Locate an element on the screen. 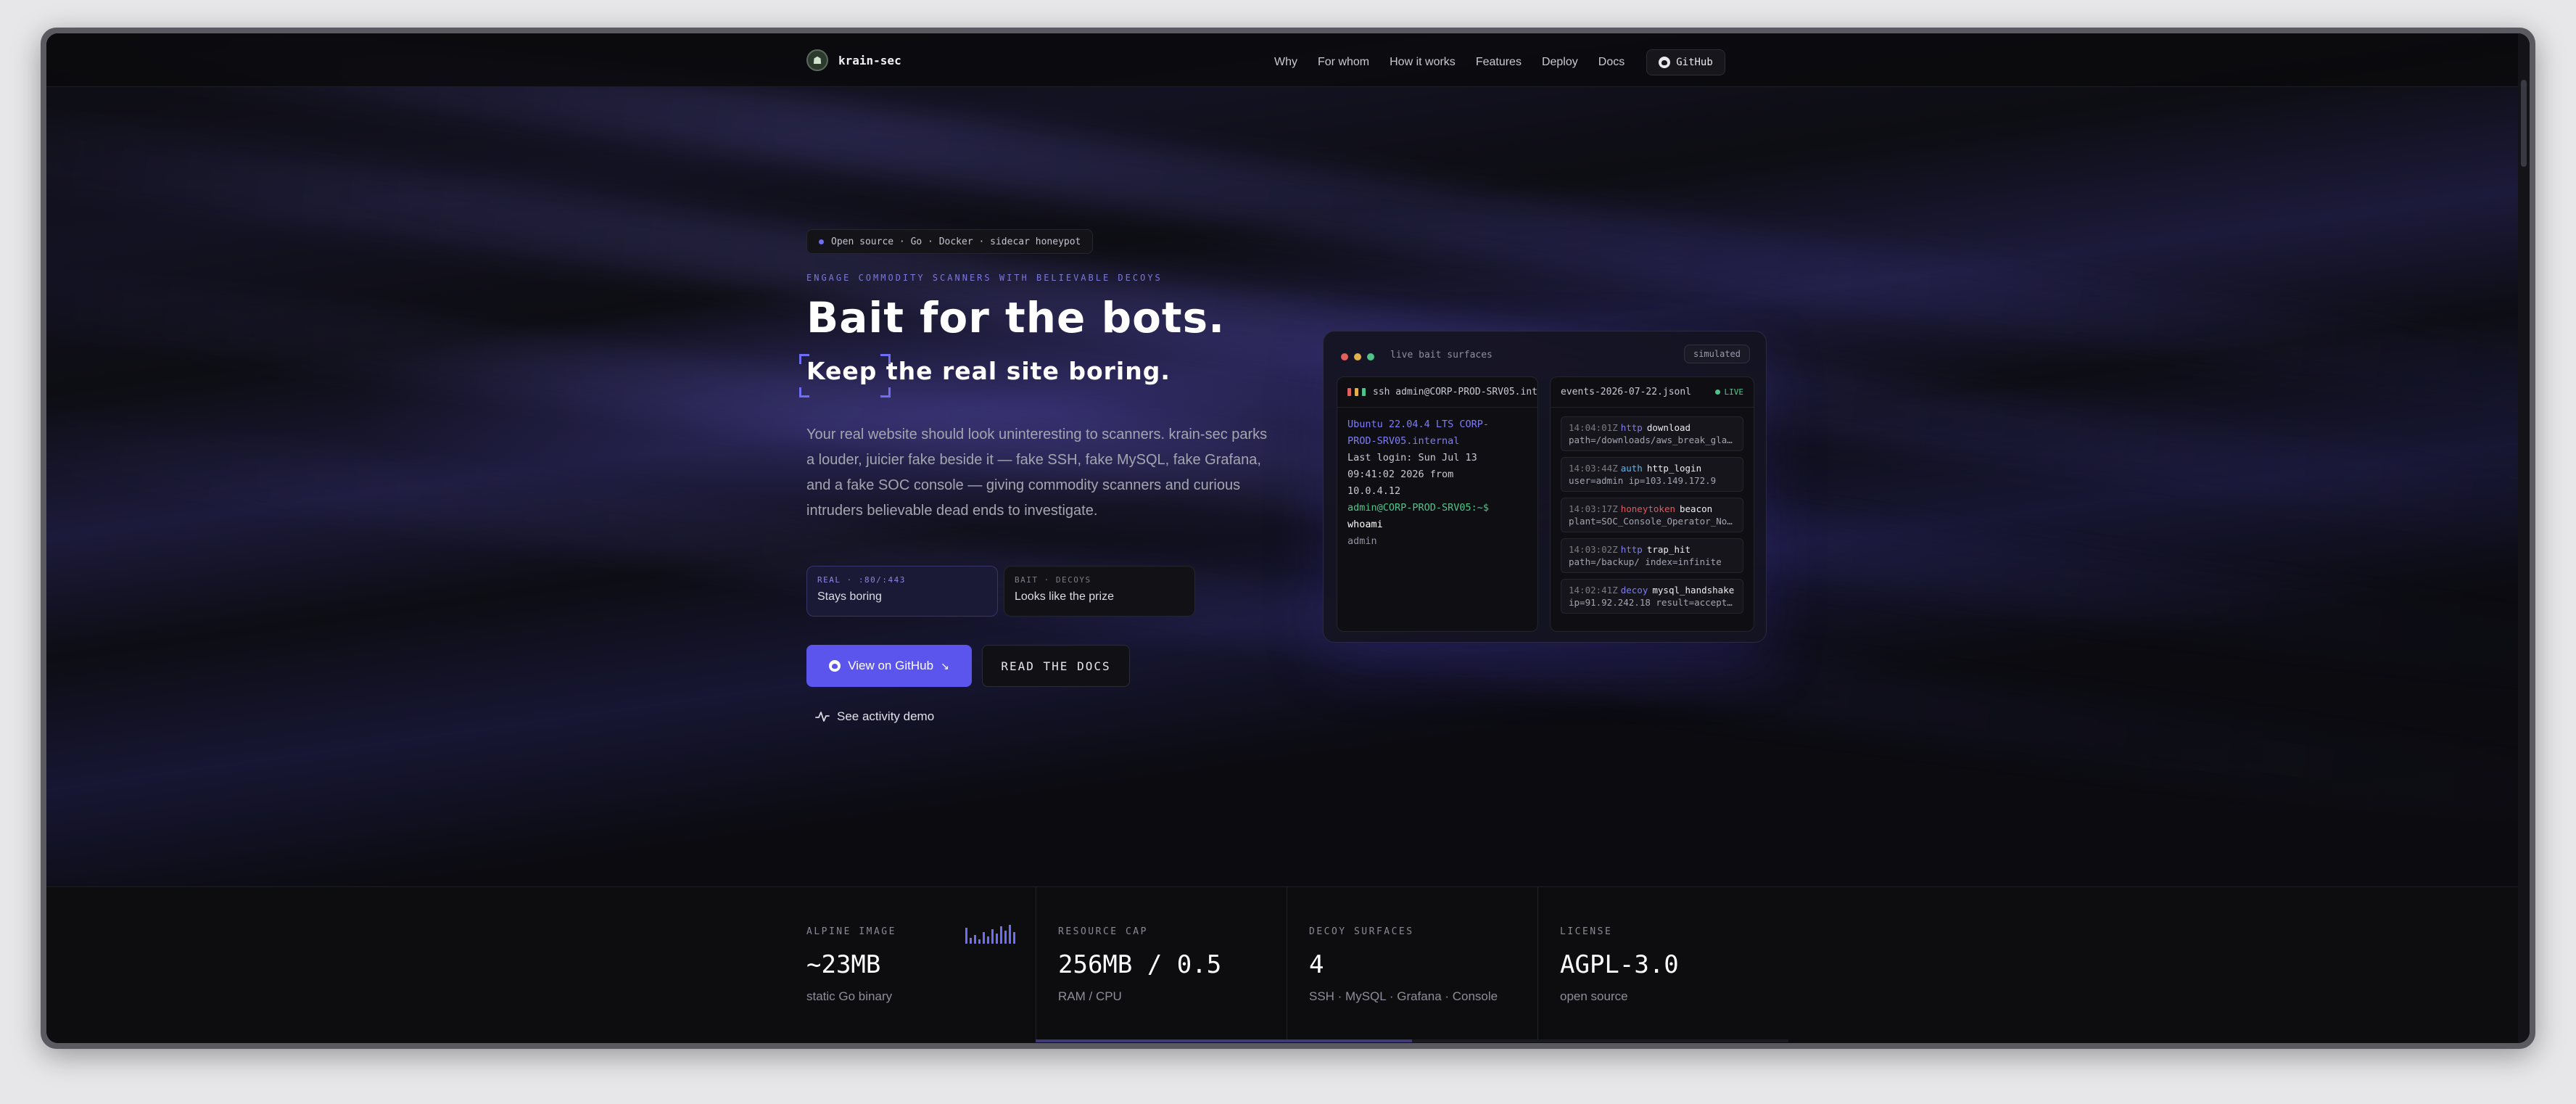  nav-link-why: Why is located at coordinates (1285, 62).